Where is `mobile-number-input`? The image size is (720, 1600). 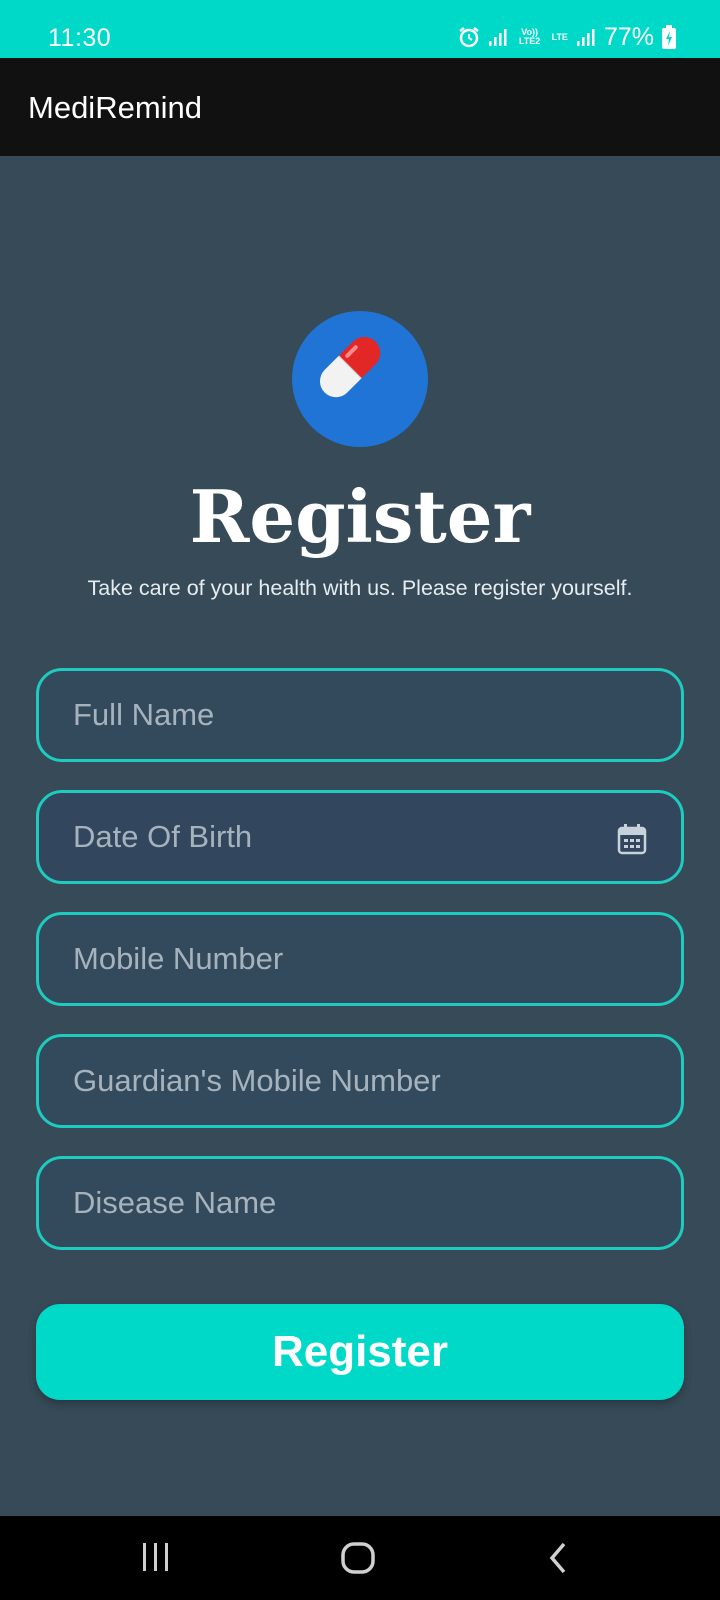
mobile-number-input is located at coordinates (360, 959).